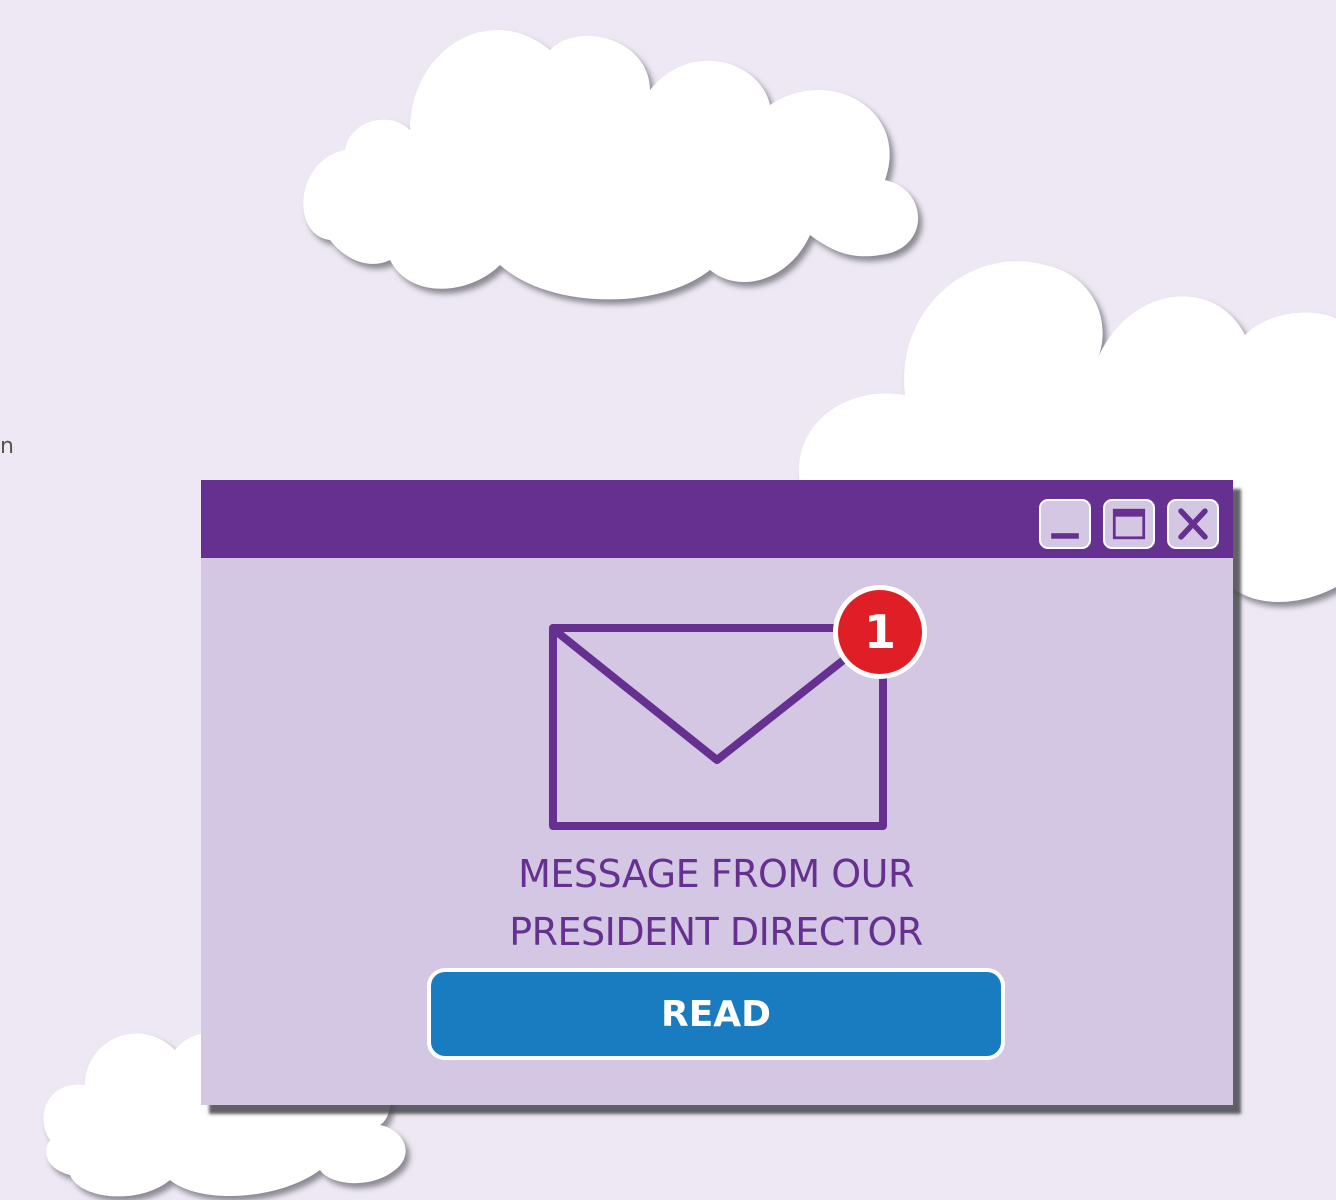 The image size is (1336, 1200). I want to click on read-button: READ, so click(716, 1014).